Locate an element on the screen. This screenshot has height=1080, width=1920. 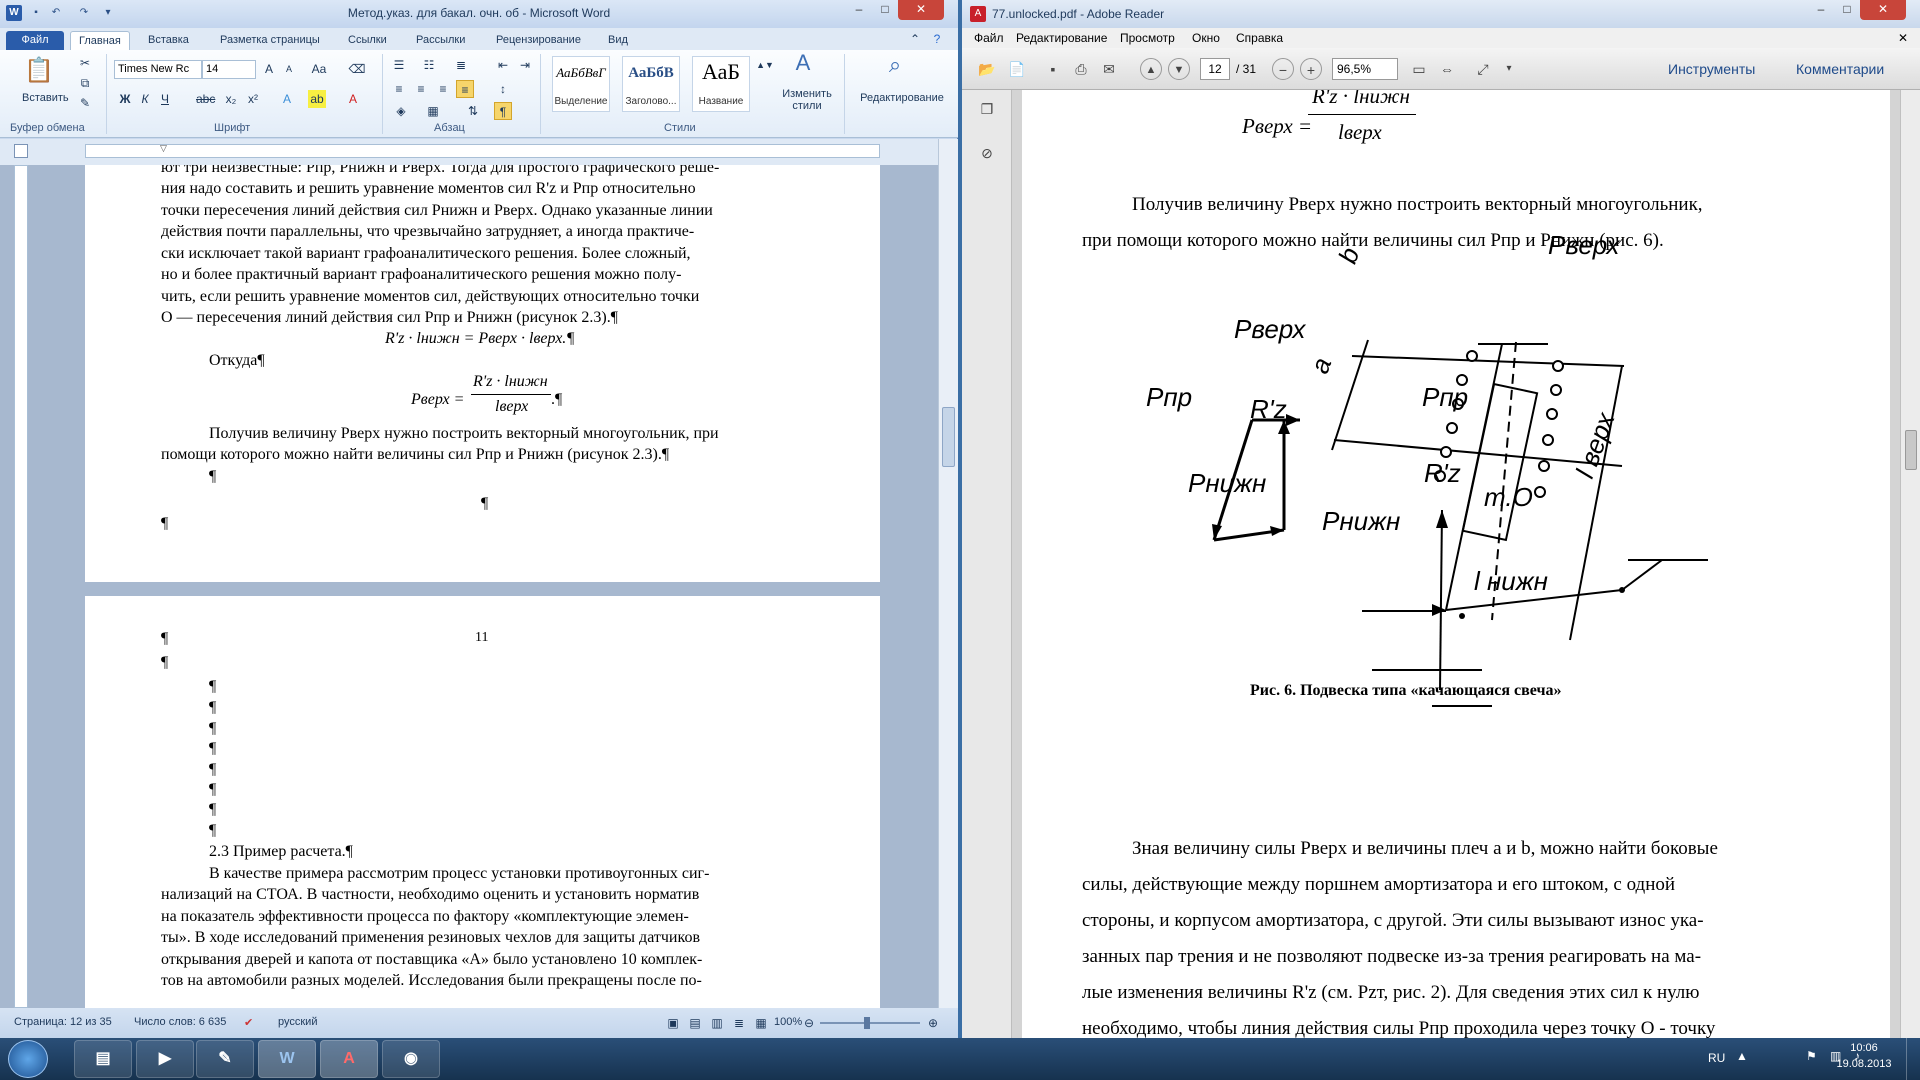
indent-marker: ▽ is located at coordinates (163, 148).